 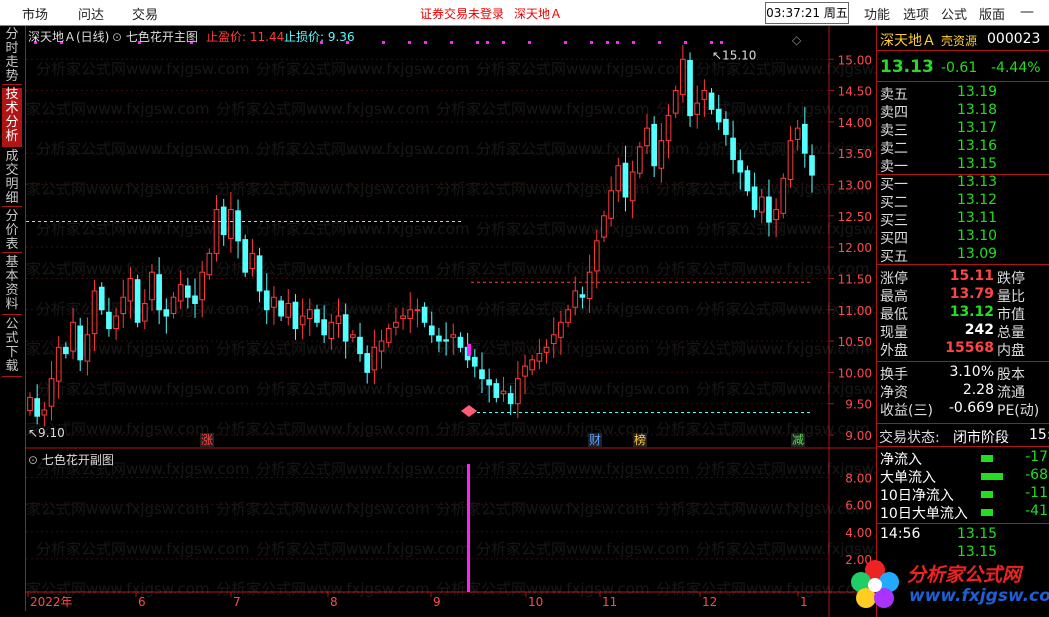 What do you see at coordinates (877, 13) in the screenshot?
I see `menu-function: 功能` at bounding box center [877, 13].